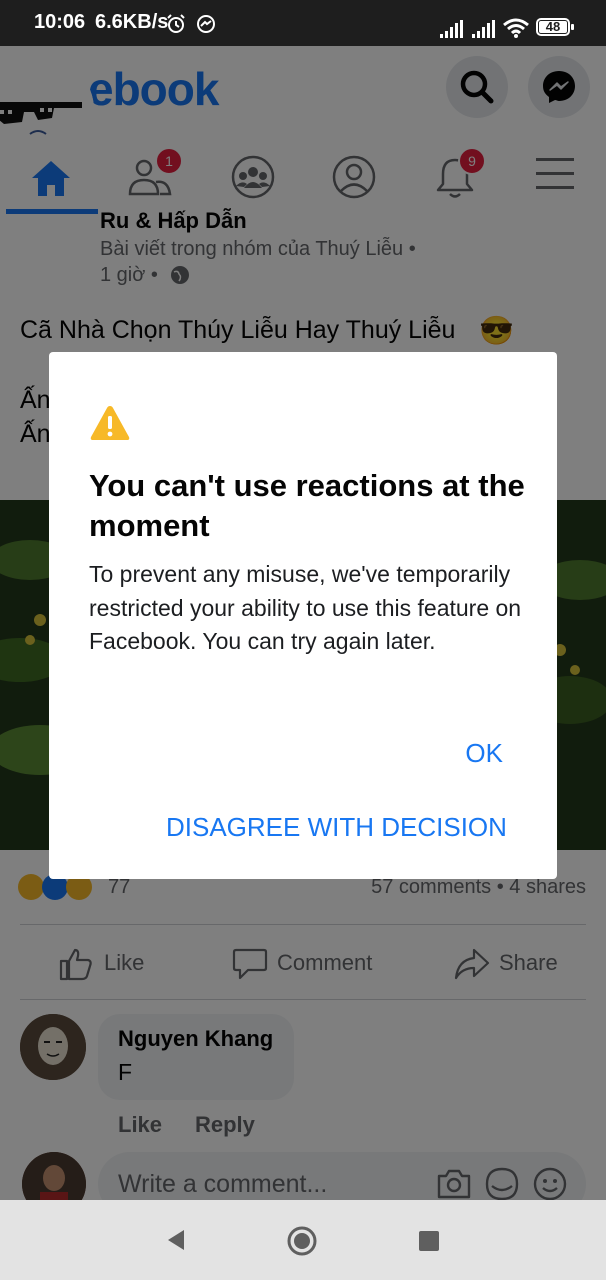  What do you see at coordinates (336, 827) in the screenshot?
I see `disagree-button: DISAGREE WITH DECISION` at bounding box center [336, 827].